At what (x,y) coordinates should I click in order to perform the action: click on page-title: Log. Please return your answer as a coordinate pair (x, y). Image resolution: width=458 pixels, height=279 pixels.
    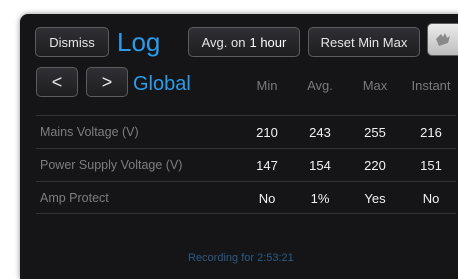
    Looking at the image, I should click on (139, 42).